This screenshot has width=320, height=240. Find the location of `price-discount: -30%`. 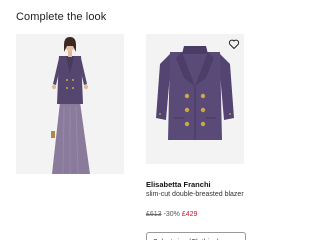

price-discount: -30% is located at coordinates (171, 214).